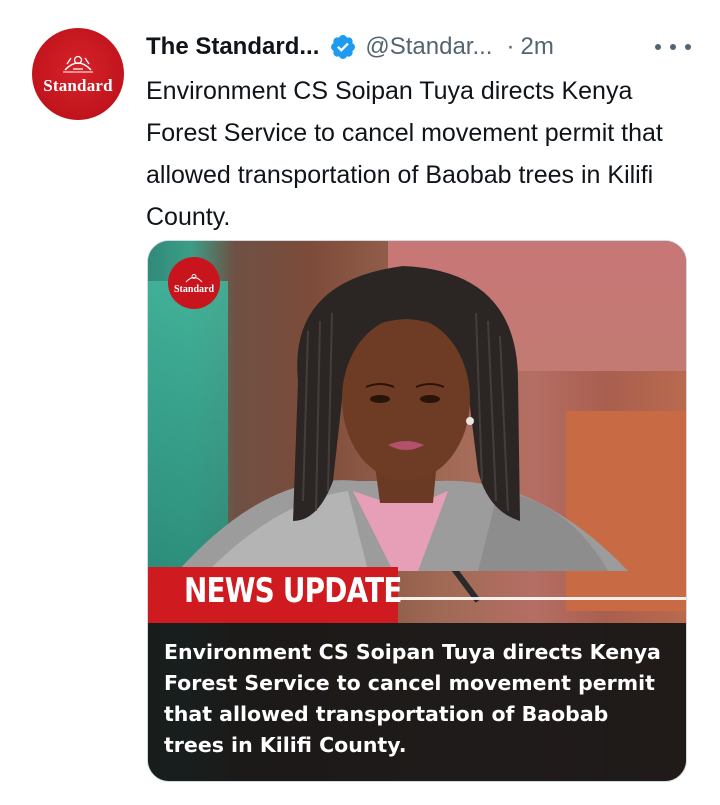 This screenshot has width=720, height=805. I want to click on tweet-header: The Standard... @Standar... · 2m, so click(418, 47).